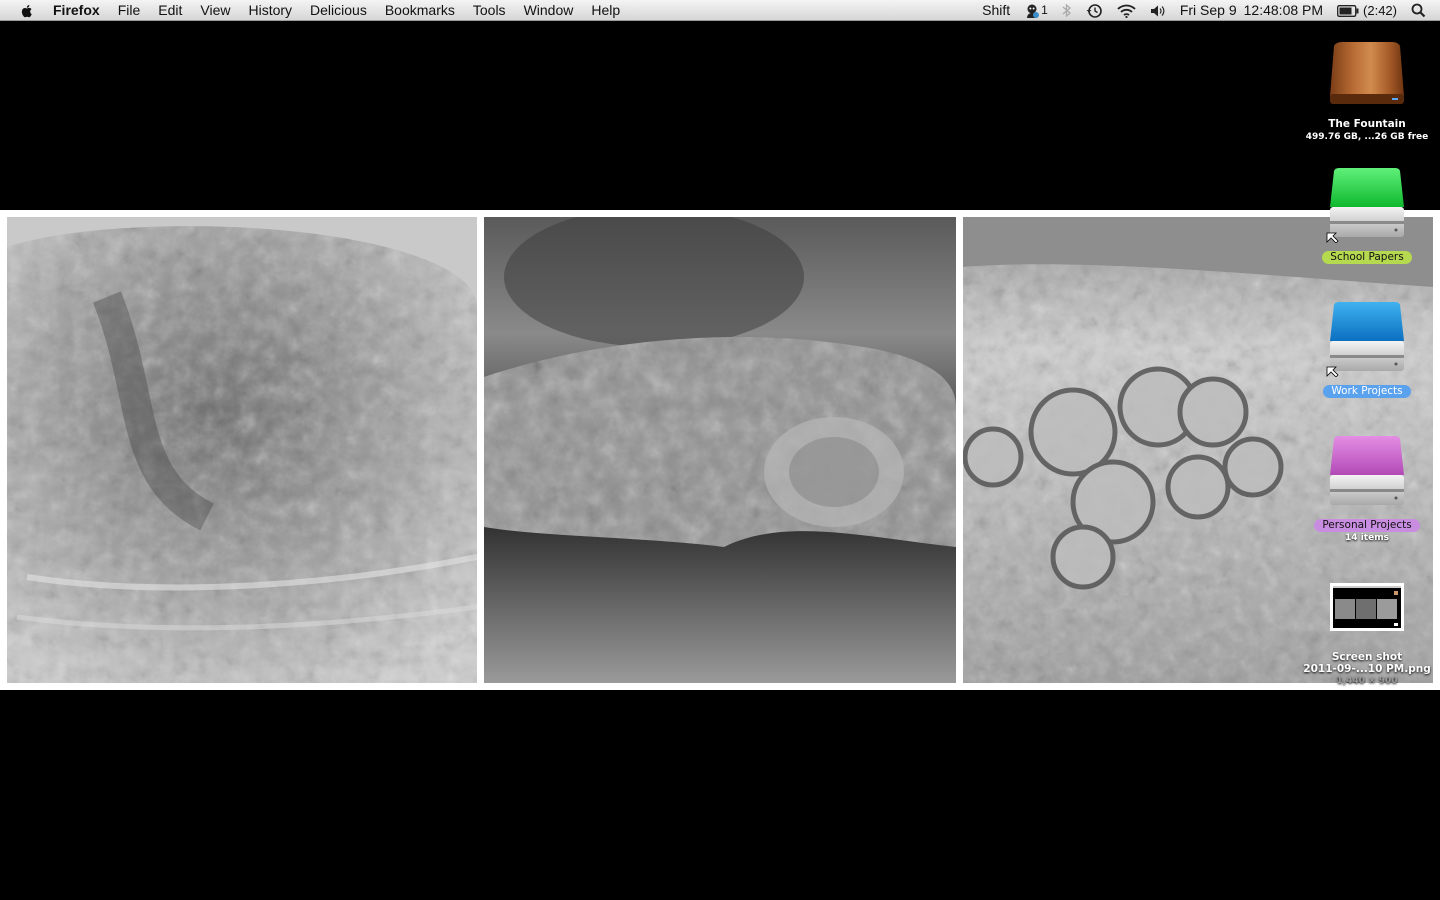 This screenshot has width=1440, height=900. I want to click on notification-menu: 1, so click(1036, 10).